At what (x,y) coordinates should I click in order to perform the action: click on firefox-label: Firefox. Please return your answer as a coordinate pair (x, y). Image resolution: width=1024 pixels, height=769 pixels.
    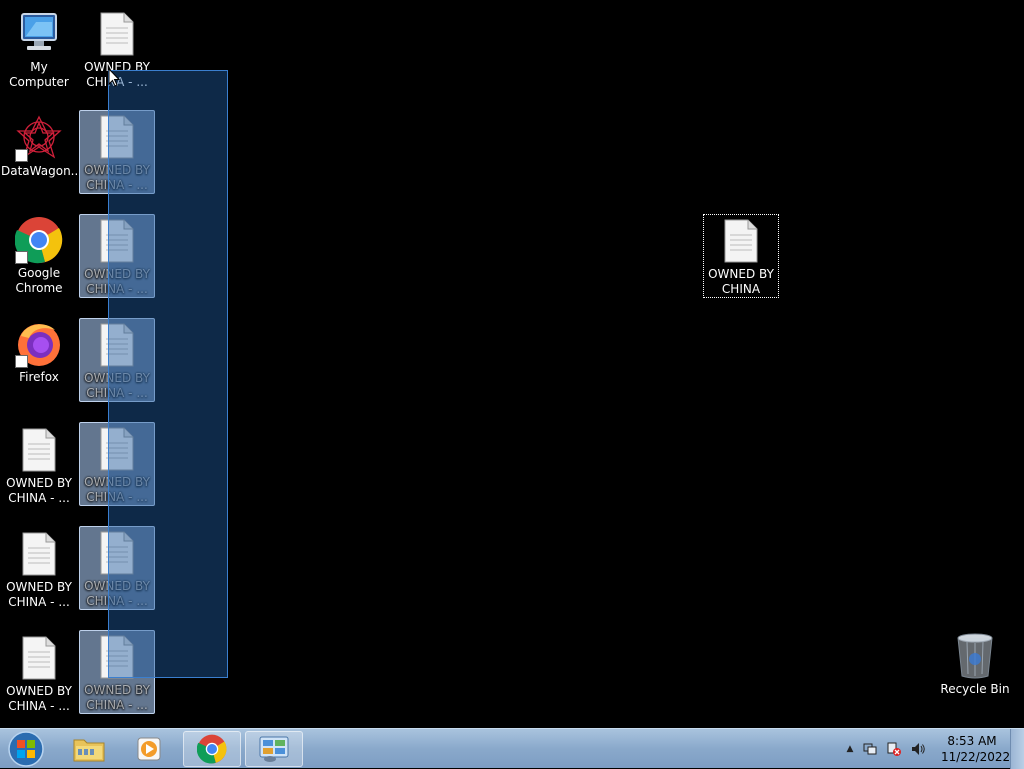
    Looking at the image, I should click on (39, 377).